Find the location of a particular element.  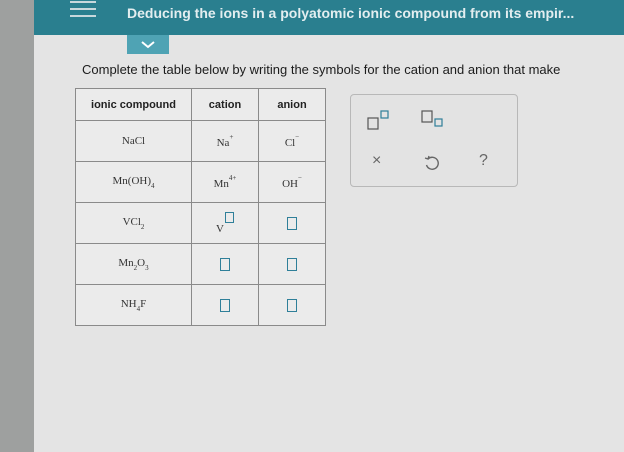

compound-cell: Mn2O3 is located at coordinates (133, 264).